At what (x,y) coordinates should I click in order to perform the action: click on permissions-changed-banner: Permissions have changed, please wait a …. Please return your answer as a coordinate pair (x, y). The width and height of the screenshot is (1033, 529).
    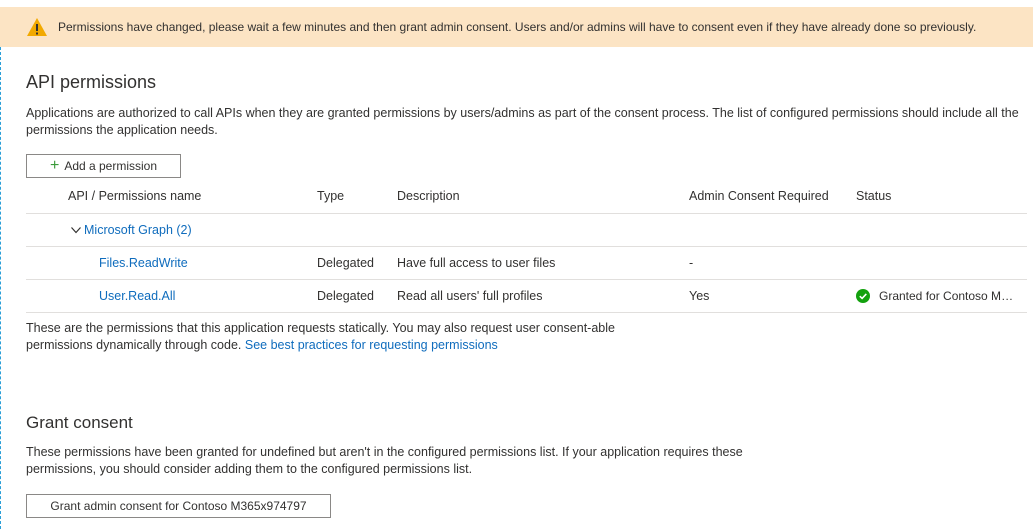
    Looking at the image, I should click on (516, 27).